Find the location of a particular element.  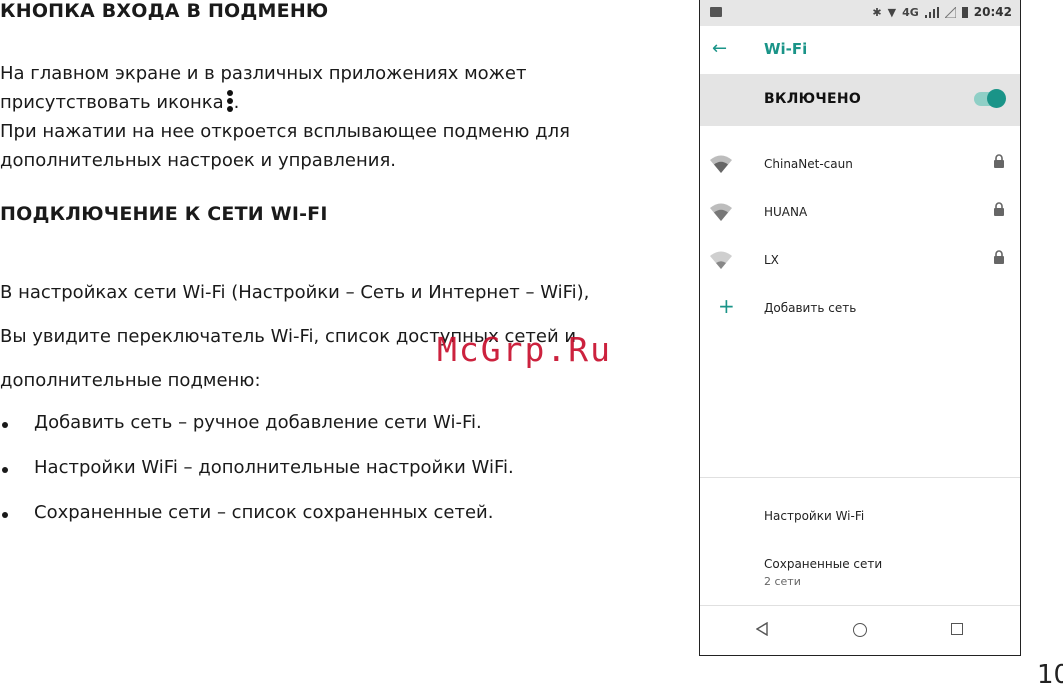

network-name: LX is located at coordinates (771, 260).